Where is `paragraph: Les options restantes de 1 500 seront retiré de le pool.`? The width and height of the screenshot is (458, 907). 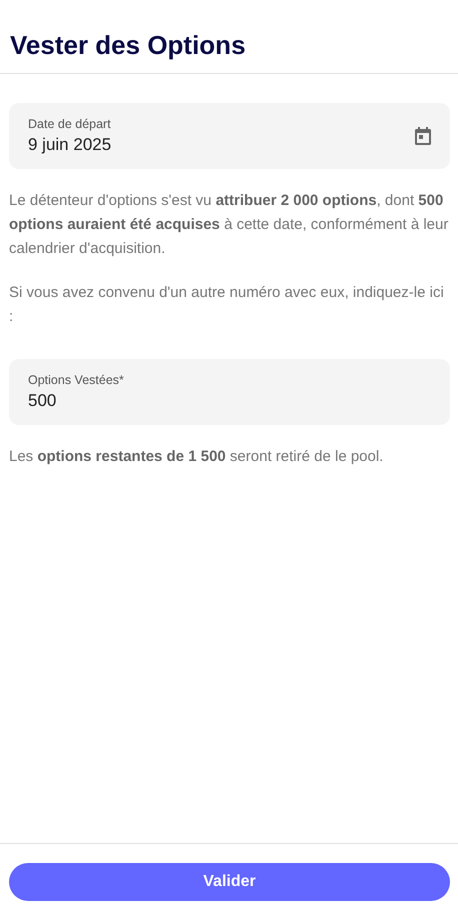 paragraph: Les options restantes de 1 500 seront retiré de le pool. is located at coordinates (196, 457).